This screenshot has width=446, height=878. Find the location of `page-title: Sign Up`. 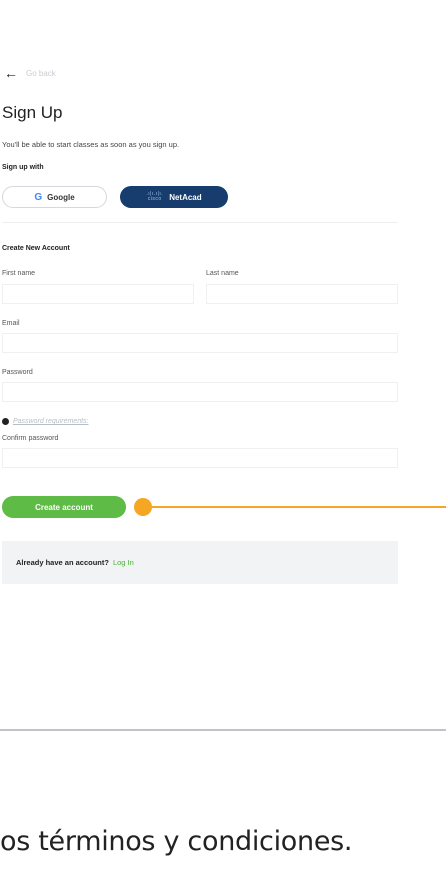

page-title: Sign Up is located at coordinates (32, 112).